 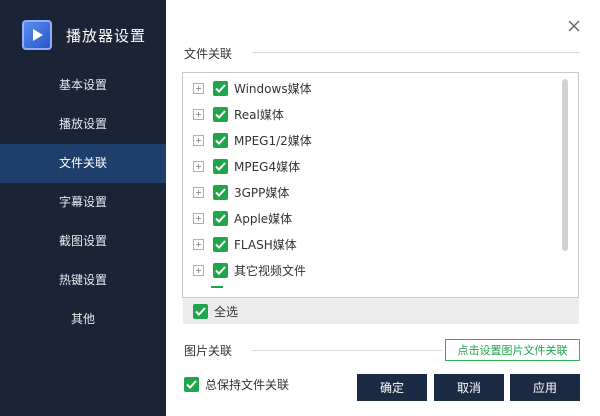 I want to click on list-item-label: 3GPP媒体, so click(x=262, y=192).